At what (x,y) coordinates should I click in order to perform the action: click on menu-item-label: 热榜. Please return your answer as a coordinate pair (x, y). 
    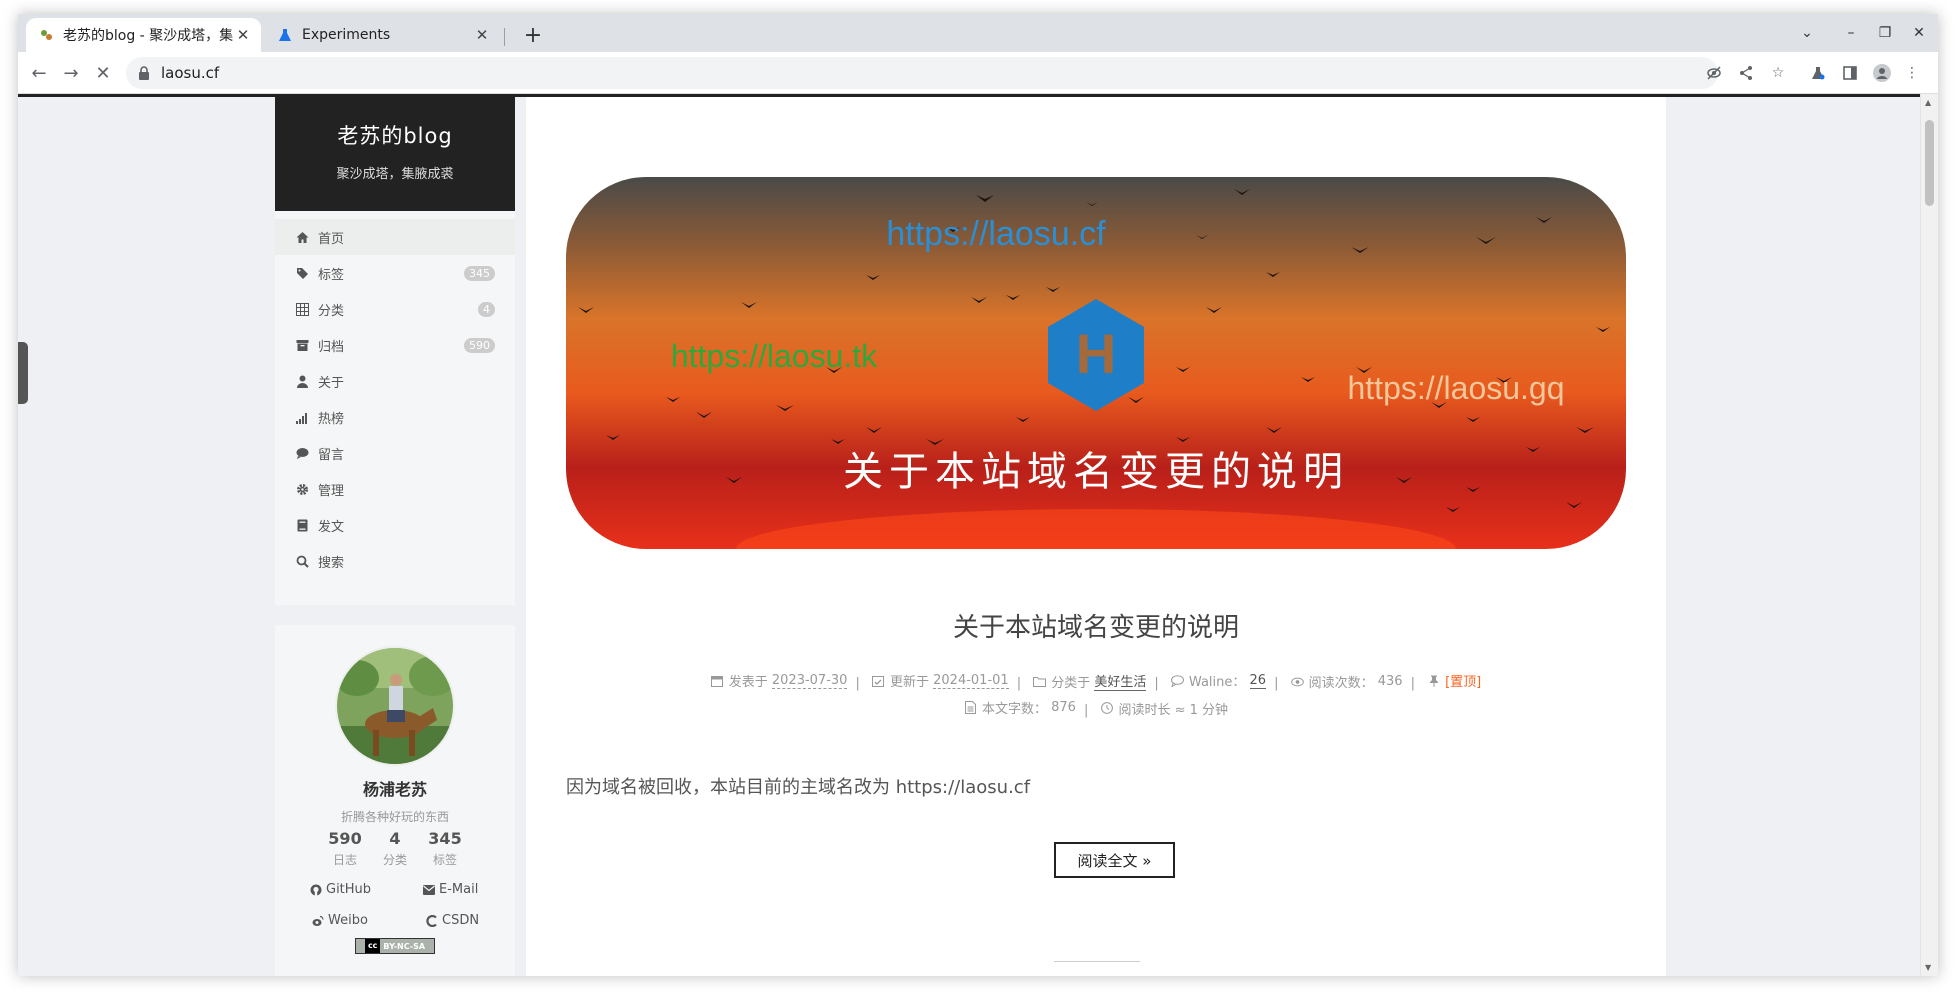
    Looking at the image, I should click on (331, 419).